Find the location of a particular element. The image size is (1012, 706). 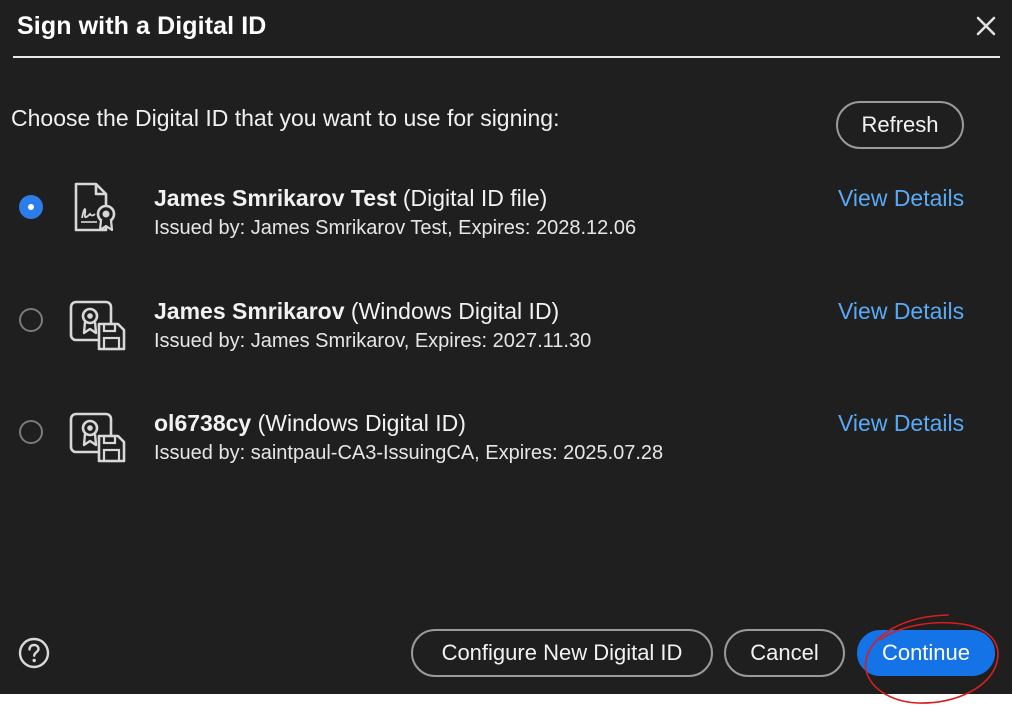

dialog-title: Sign with a Digital ID is located at coordinates (142, 26).